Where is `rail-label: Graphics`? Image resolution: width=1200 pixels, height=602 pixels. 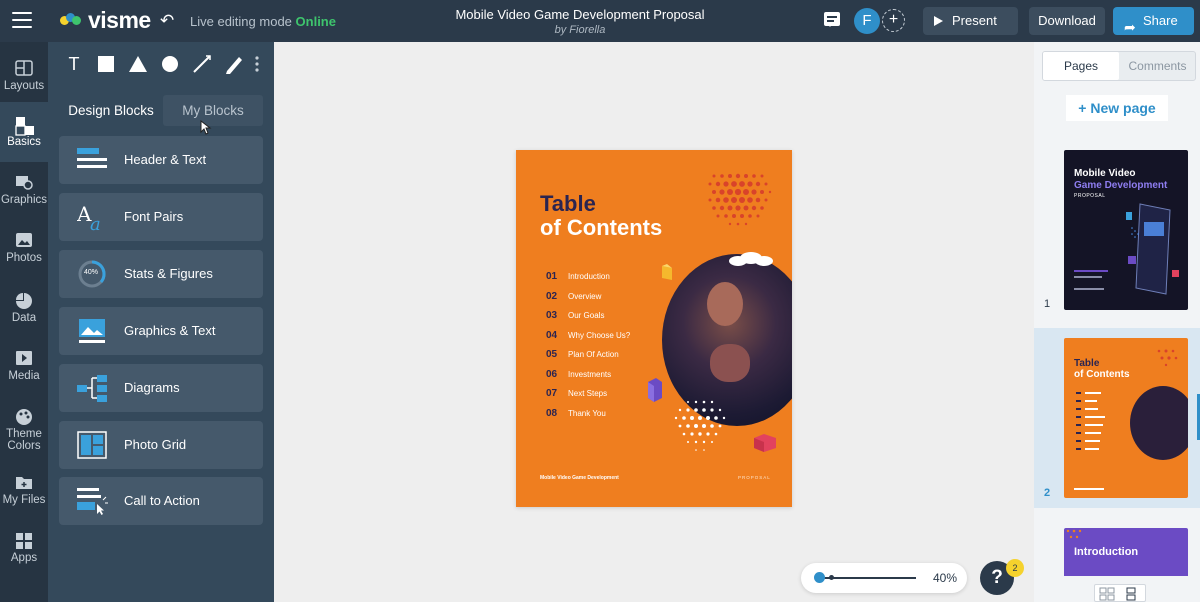 rail-label: Graphics is located at coordinates (24, 200).